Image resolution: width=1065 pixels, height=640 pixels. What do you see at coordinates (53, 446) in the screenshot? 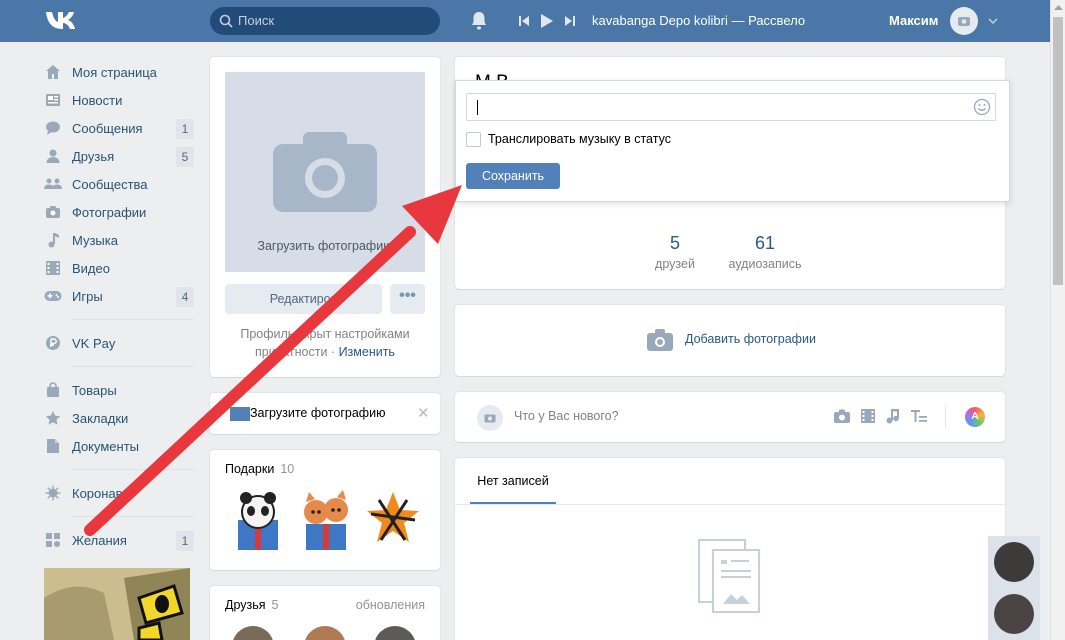
I see `documents-icon` at bounding box center [53, 446].